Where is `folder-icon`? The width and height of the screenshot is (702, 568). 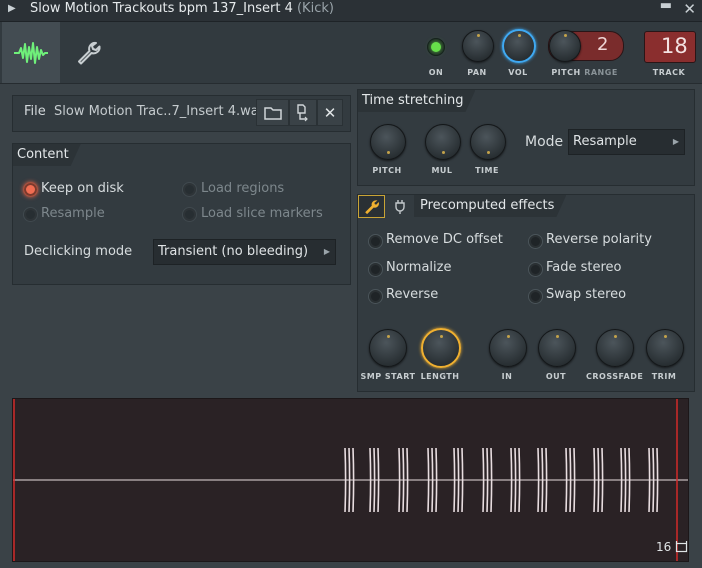
folder-icon is located at coordinates (272, 113).